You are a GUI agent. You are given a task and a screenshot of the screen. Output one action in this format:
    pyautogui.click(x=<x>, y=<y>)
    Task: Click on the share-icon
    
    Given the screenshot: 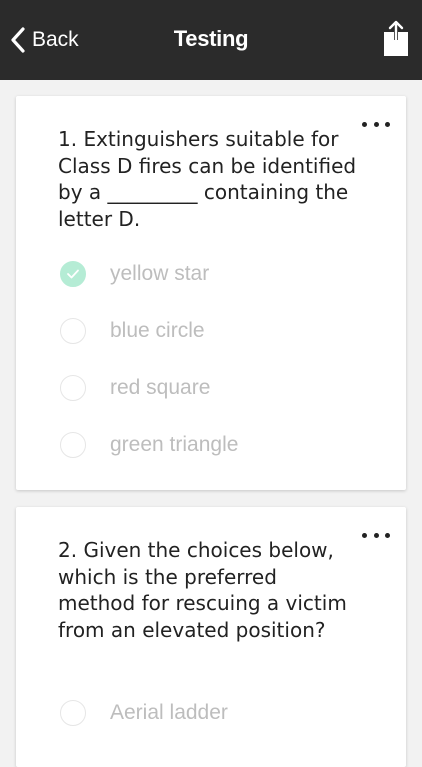 What is the action you would take?
    pyautogui.click(x=396, y=38)
    